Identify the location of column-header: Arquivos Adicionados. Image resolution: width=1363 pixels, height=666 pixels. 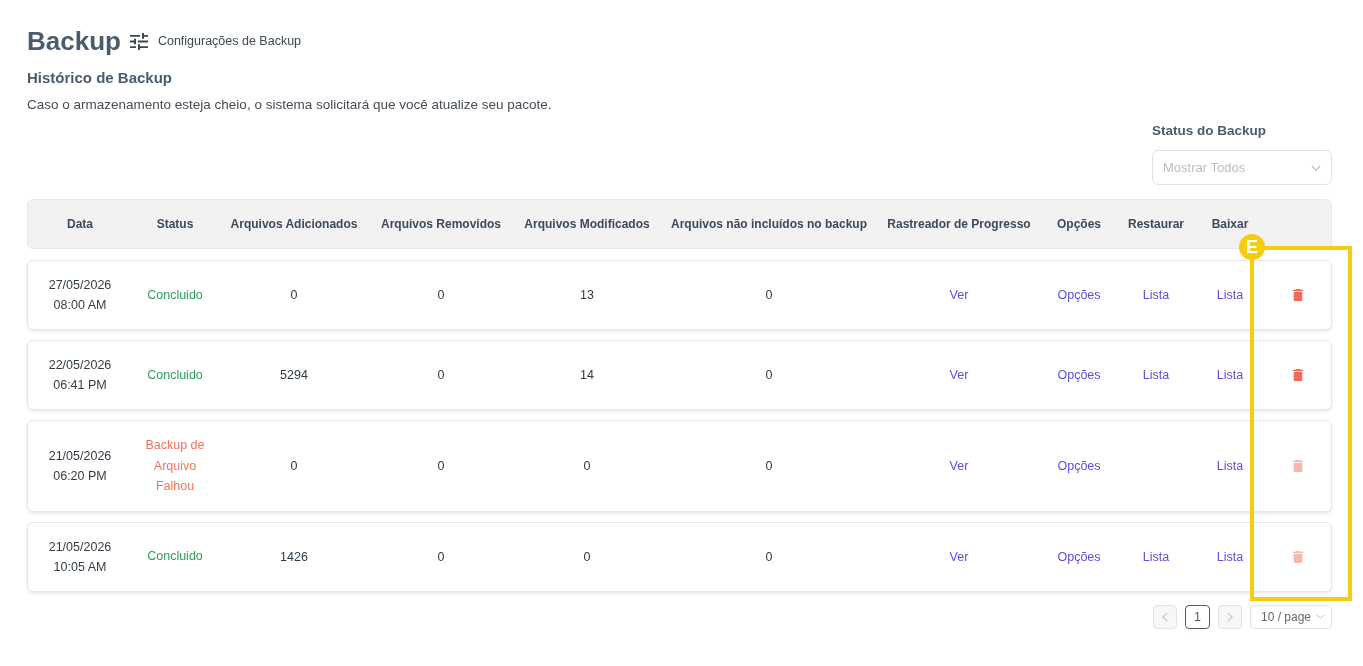
(294, 224).